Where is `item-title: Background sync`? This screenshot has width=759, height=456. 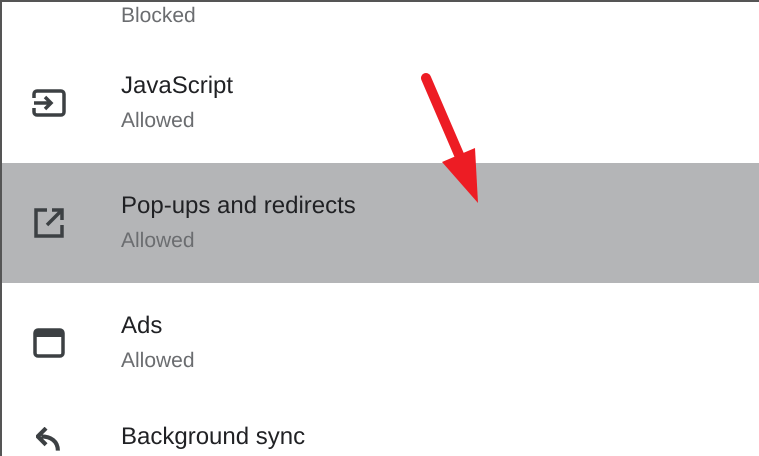 item-title: Background sync is located at coordinates (213, 437).